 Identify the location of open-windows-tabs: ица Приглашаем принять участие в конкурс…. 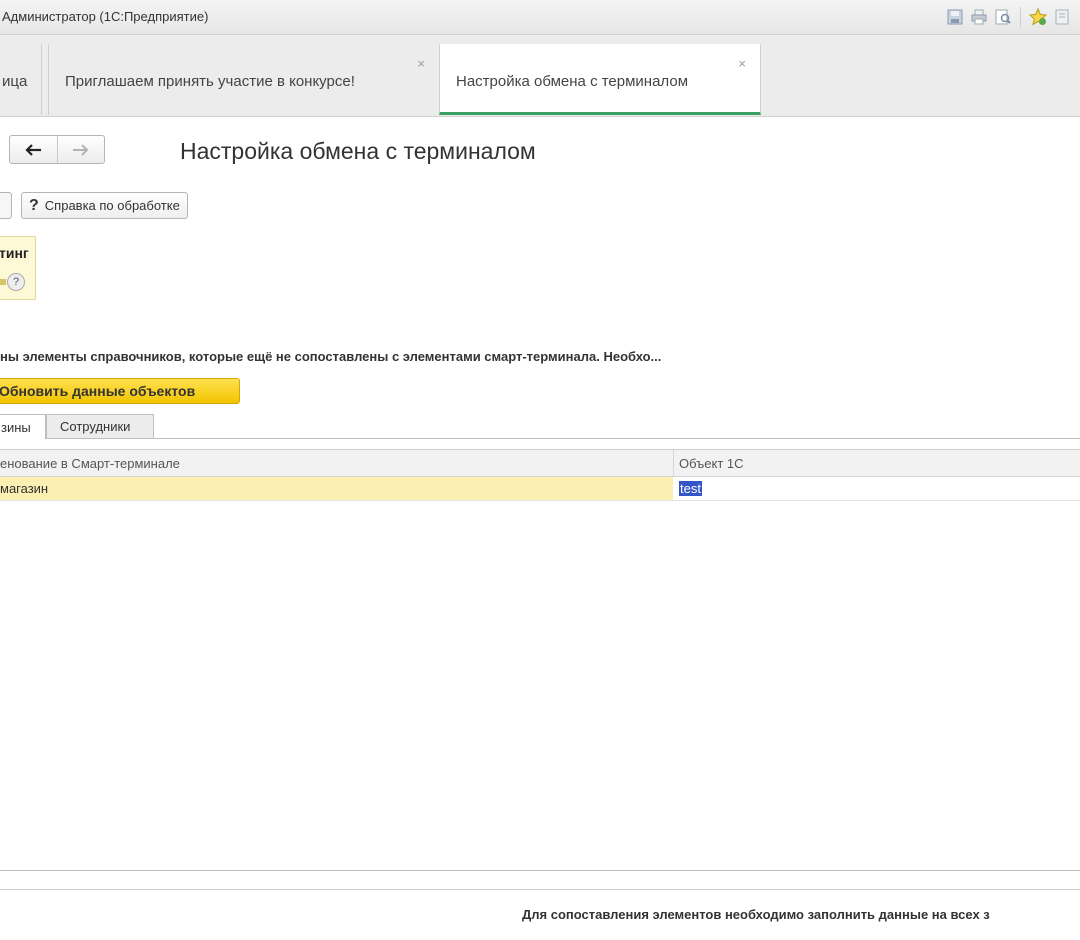
(540, 76).